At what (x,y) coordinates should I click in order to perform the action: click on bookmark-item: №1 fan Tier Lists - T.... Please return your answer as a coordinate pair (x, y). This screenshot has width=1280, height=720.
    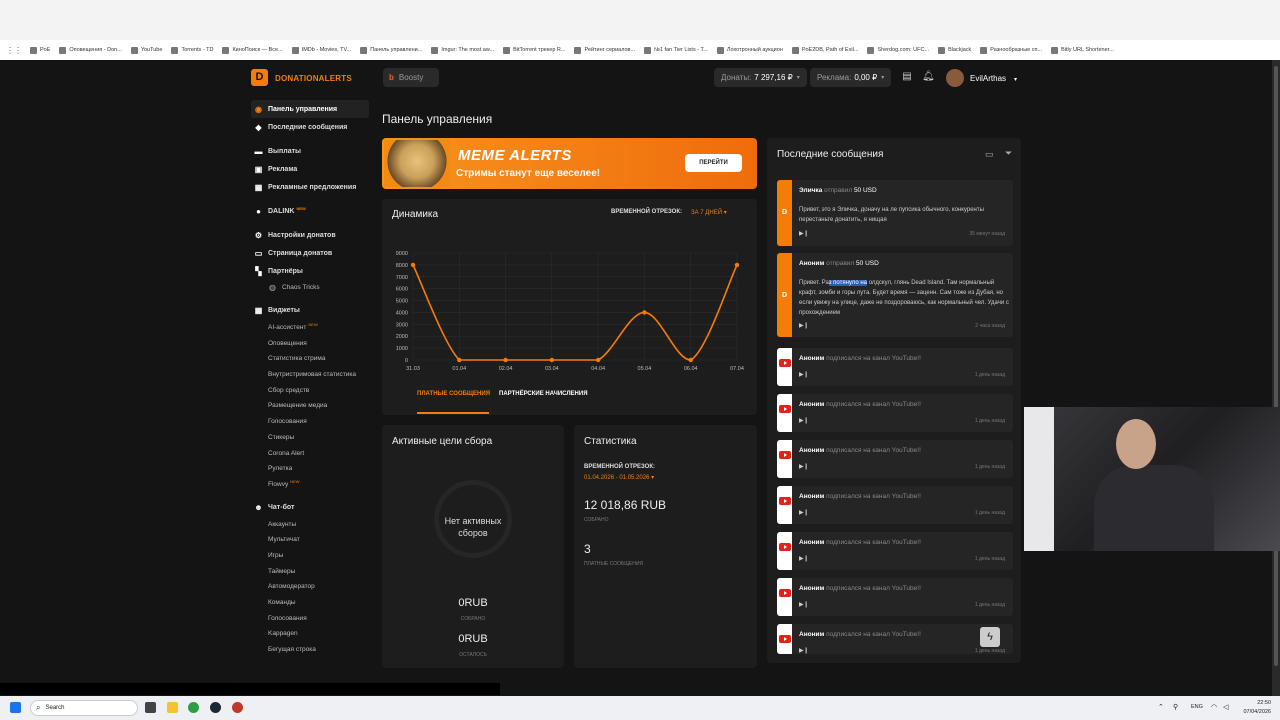
    Looking at the image, I should click on (676, 50).